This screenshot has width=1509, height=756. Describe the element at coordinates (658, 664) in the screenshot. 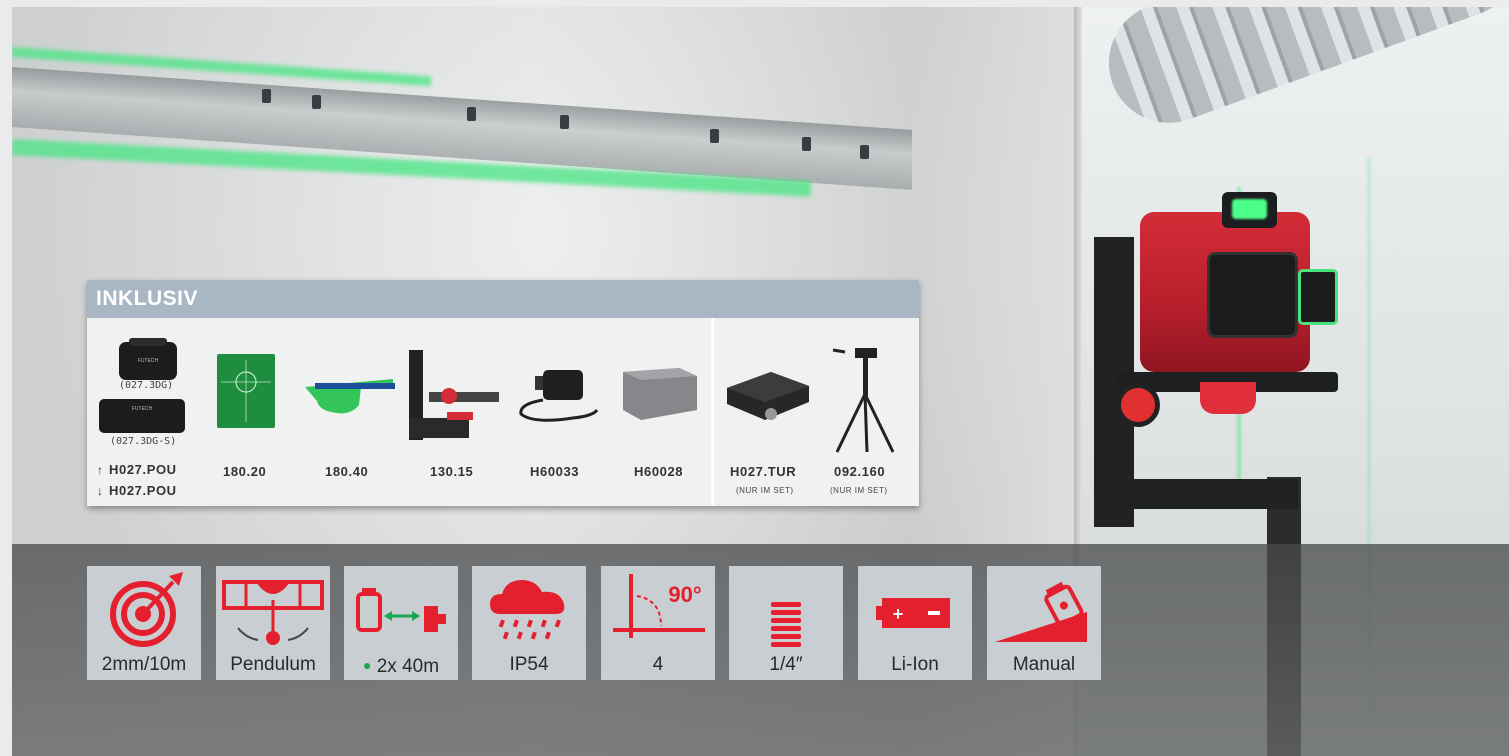

I see `feature-label: 4` at that location.